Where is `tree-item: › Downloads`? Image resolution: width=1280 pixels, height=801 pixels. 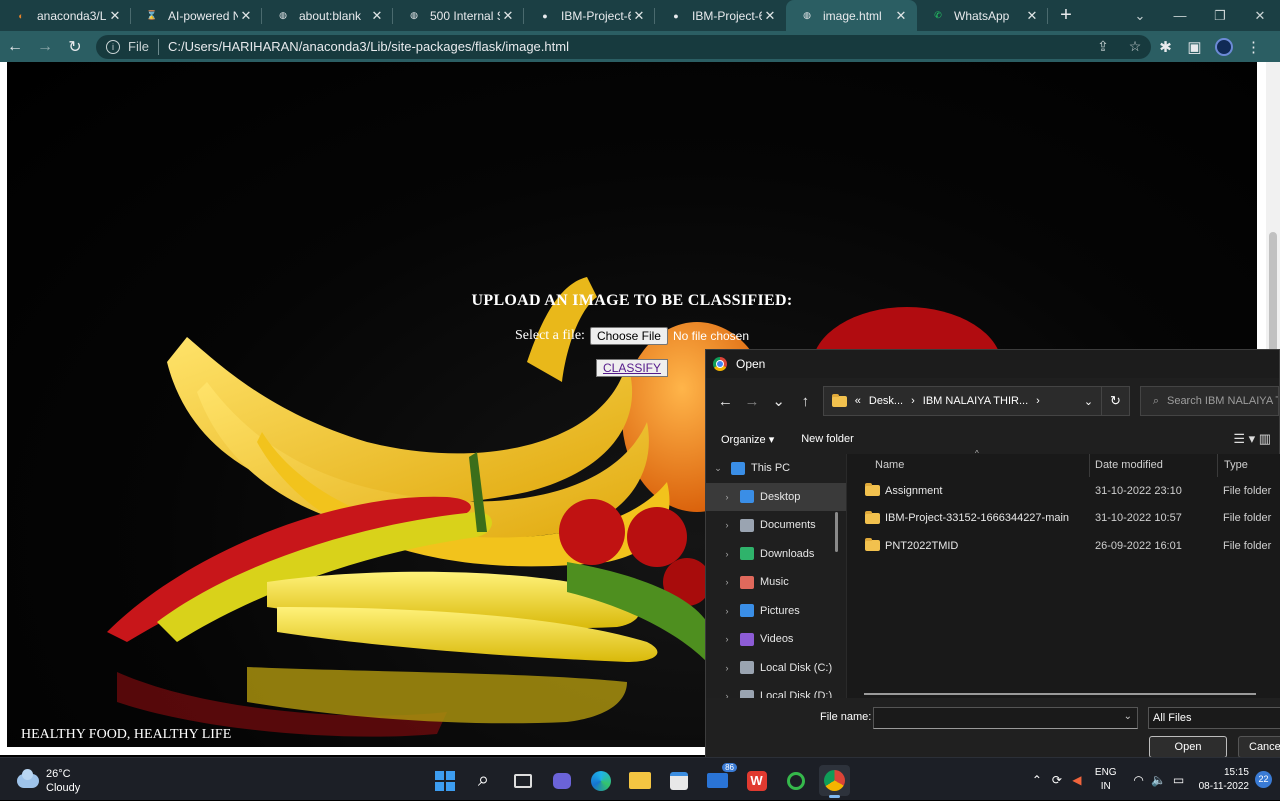 tree-item: › Downloads is located at coordinates (776, 554).